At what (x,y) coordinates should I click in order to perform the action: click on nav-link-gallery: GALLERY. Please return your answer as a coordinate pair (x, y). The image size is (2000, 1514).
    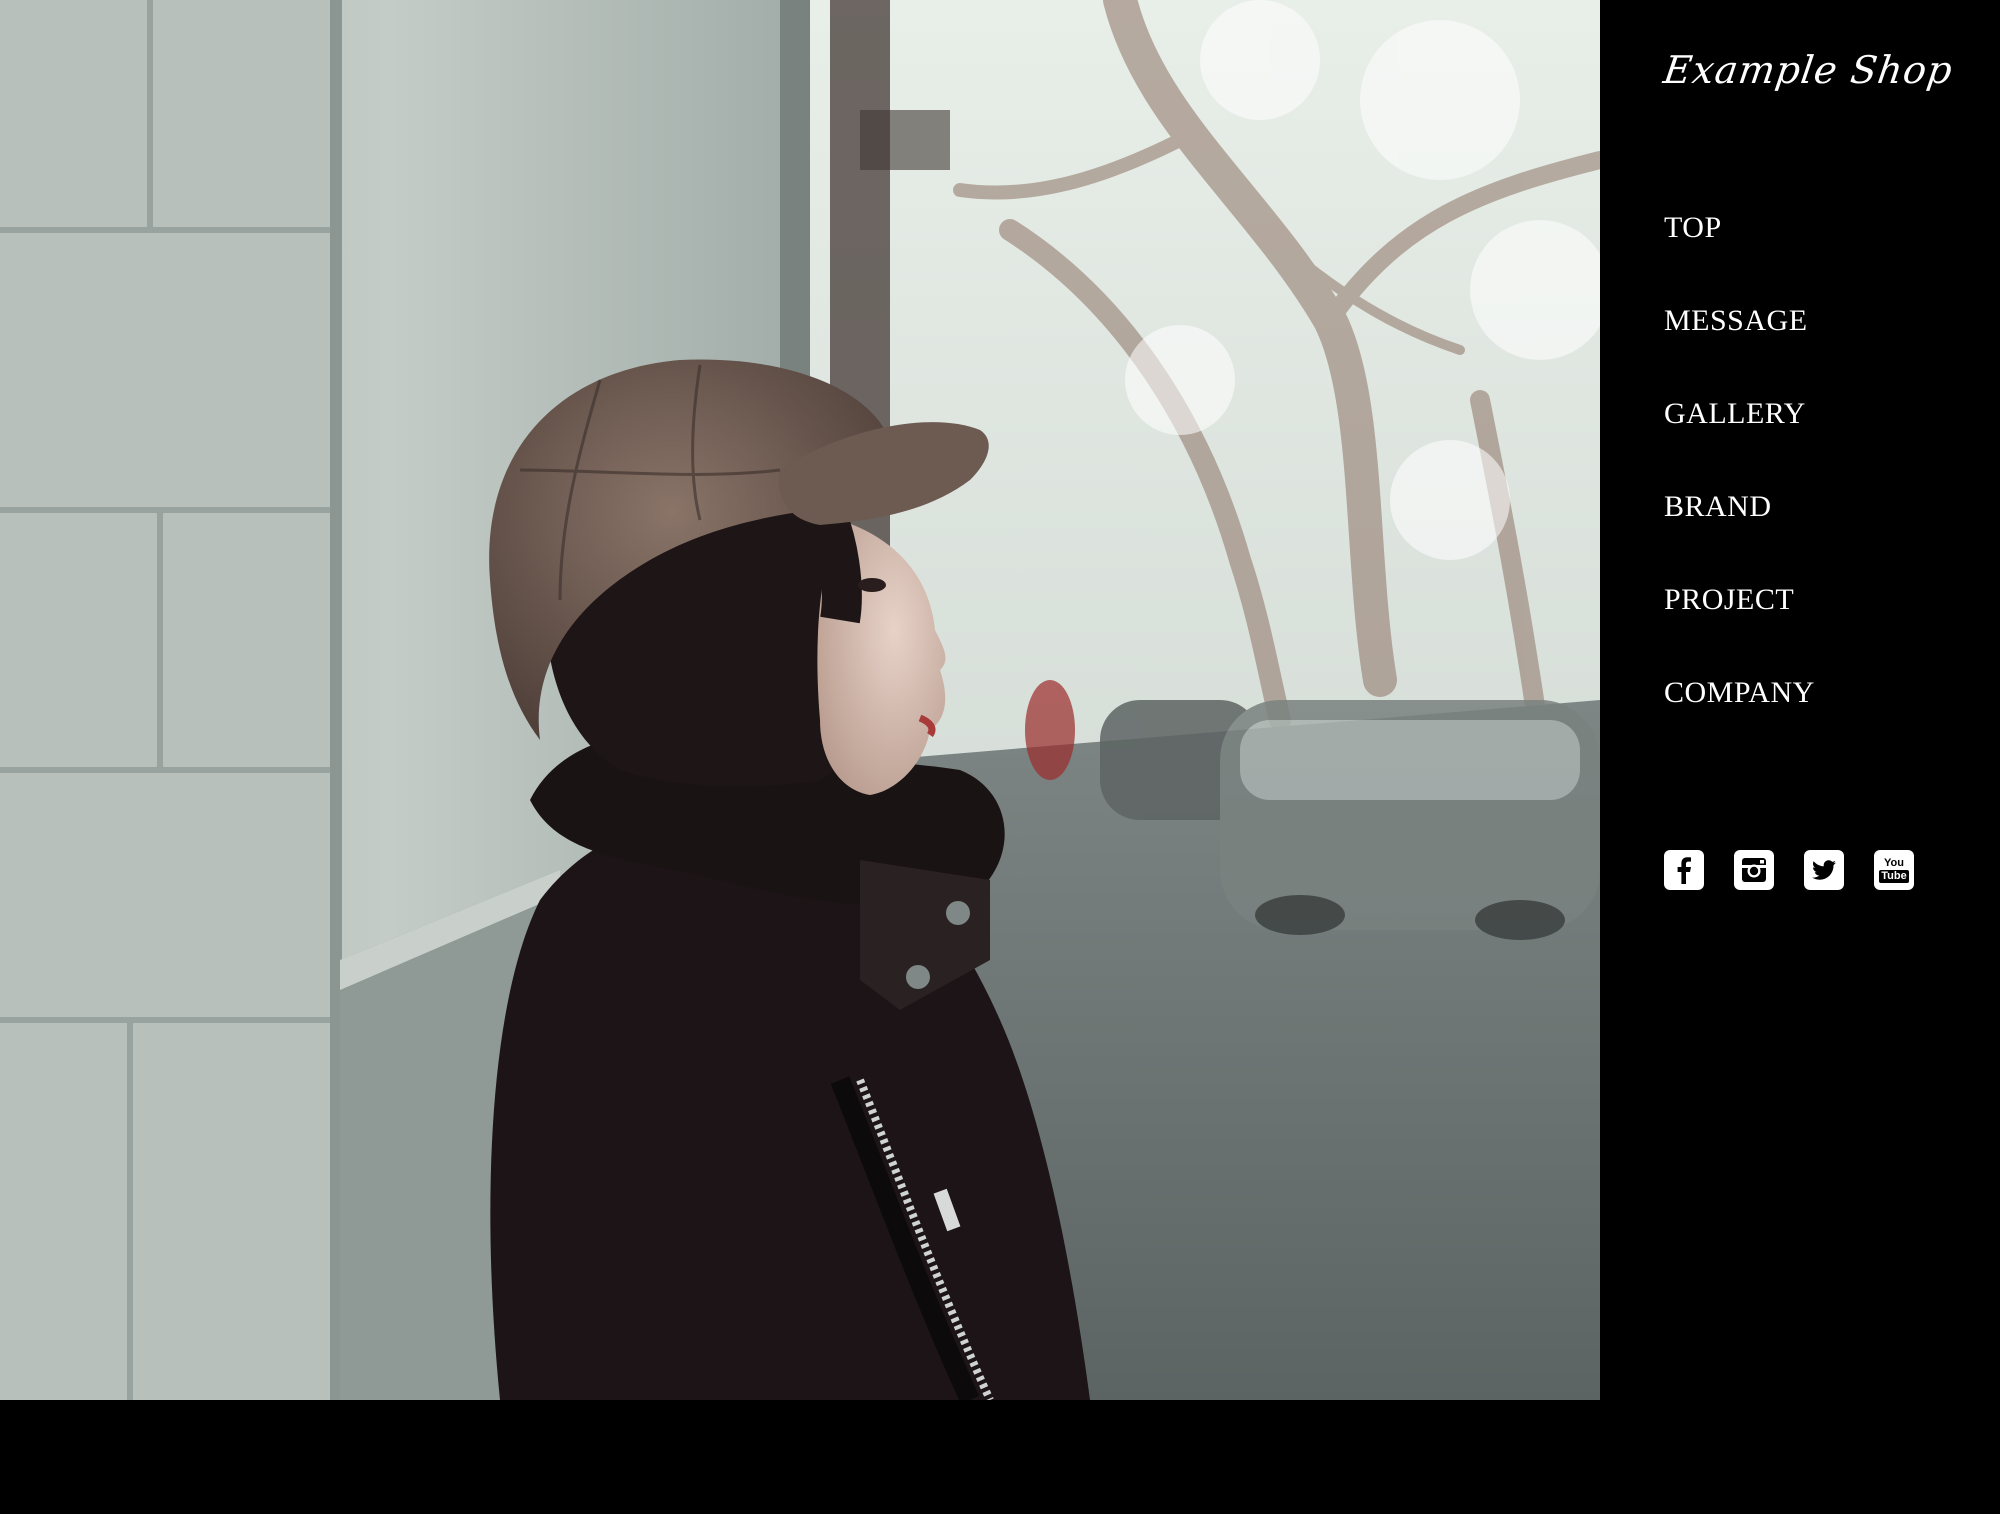
    Looking at the image, I should click on (1735, 414).